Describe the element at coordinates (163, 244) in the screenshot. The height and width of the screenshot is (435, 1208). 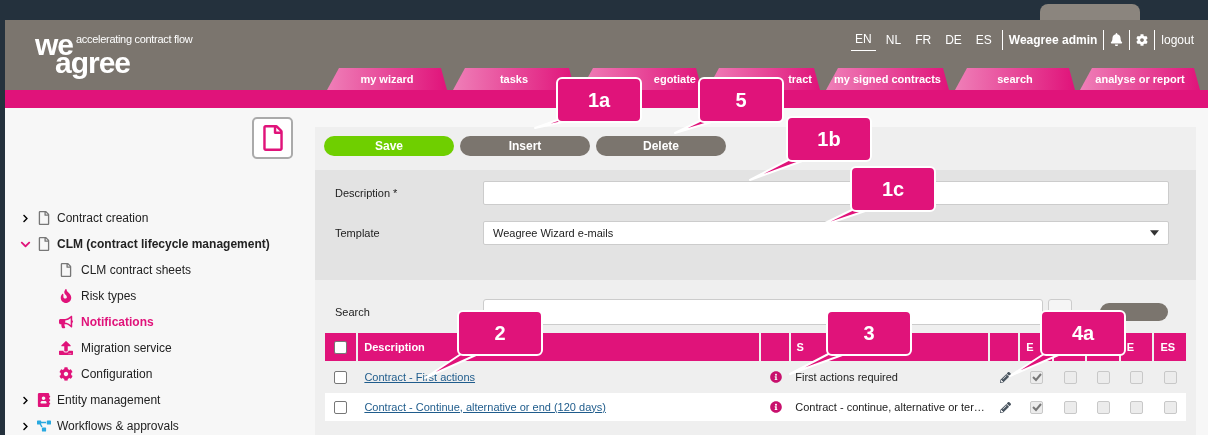
I see `sidebar-item: CLM (contract lifecycle management)` at that location.